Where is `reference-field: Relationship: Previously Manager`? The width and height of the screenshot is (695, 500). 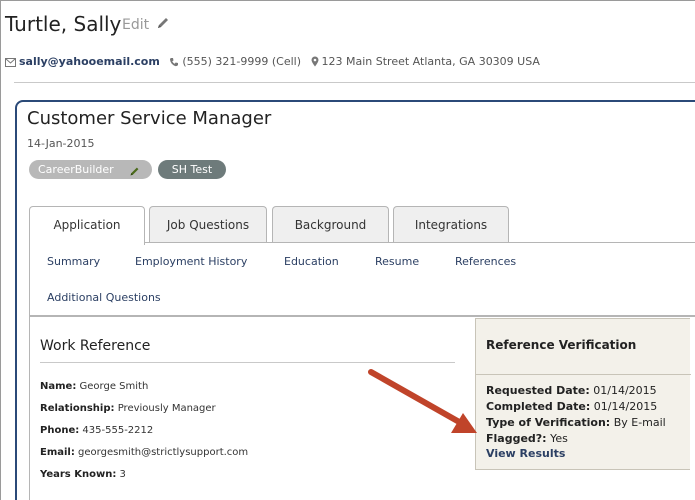
reference-field: Relationship: Previously Manager is located at coordinates (128, 408).